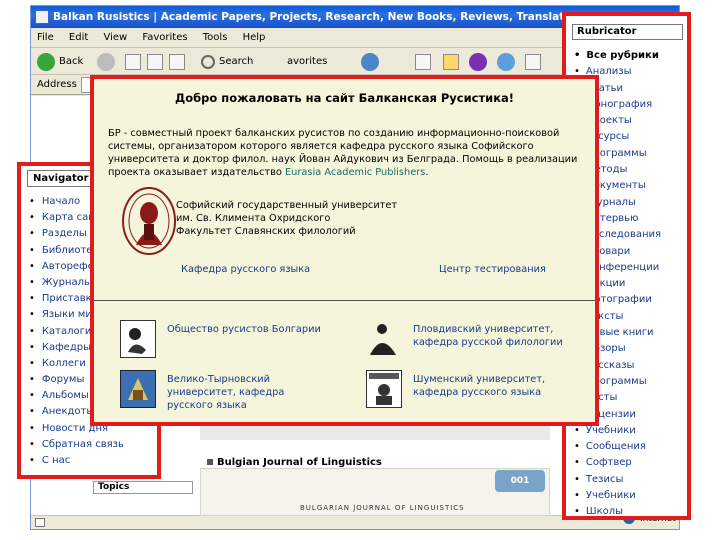  What do you see at coordinates (617, 56) in the screenshot?
I see `rub-item: Все рубрики` at bounding box center [617, 56].